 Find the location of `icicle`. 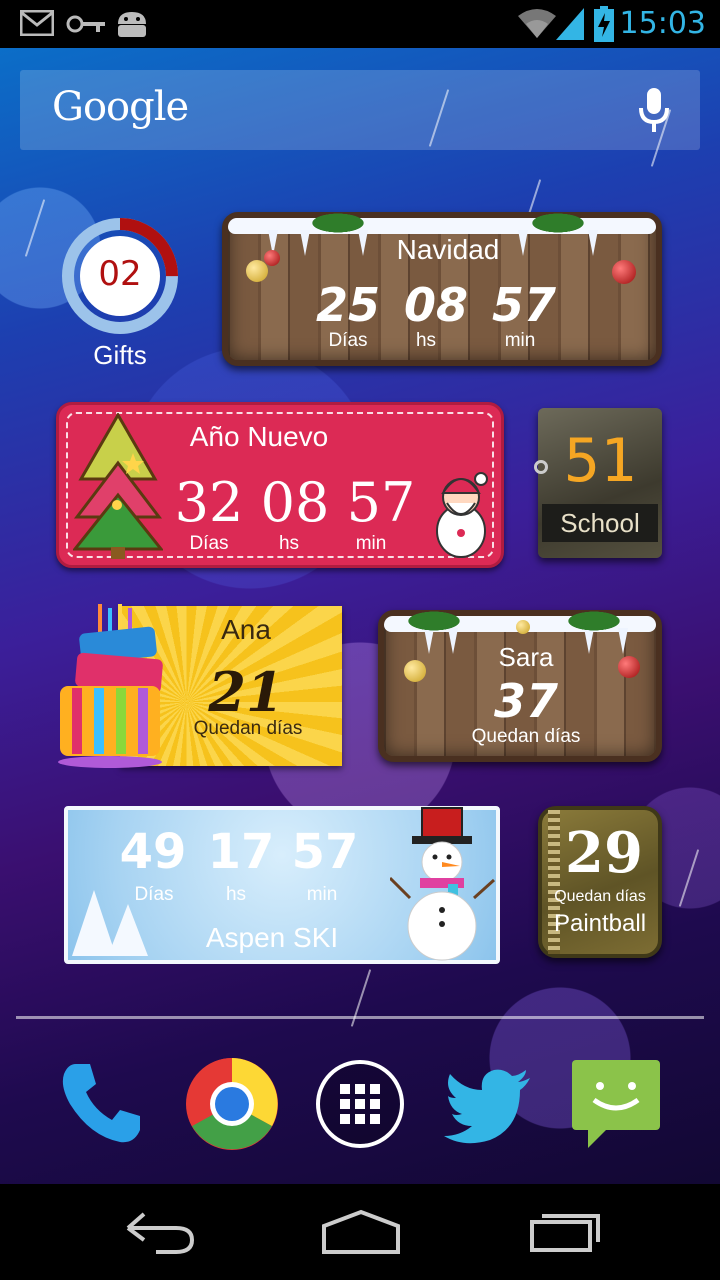

icicle is located at coordinates (593, 243).